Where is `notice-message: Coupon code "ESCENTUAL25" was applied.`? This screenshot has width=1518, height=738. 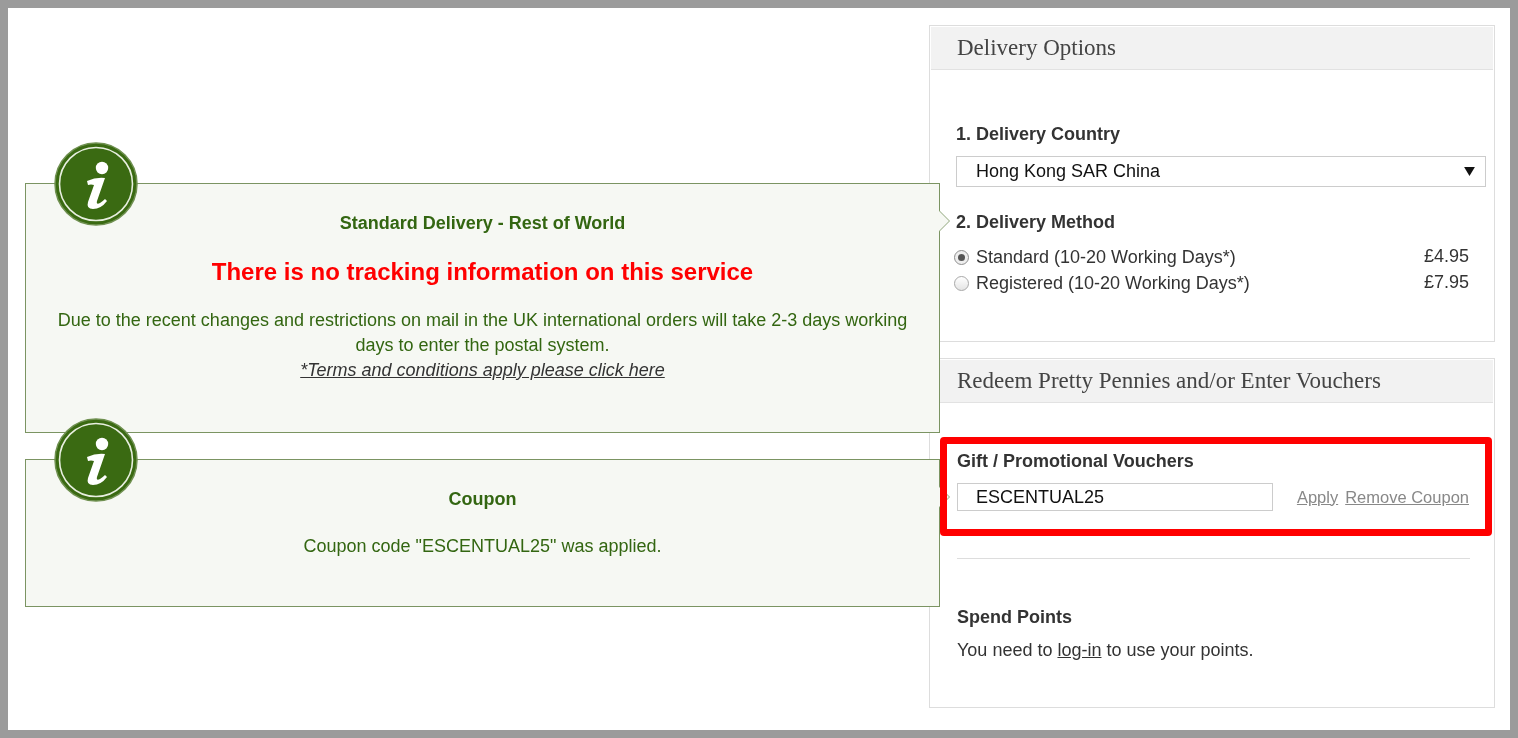 notice-message: Coupon code "ESCENTUAL25" was applied. is located at coordinates (482, 546).